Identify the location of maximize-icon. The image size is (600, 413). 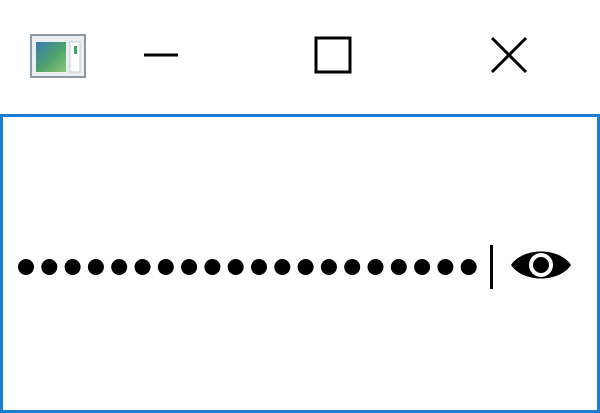
(333, 57).